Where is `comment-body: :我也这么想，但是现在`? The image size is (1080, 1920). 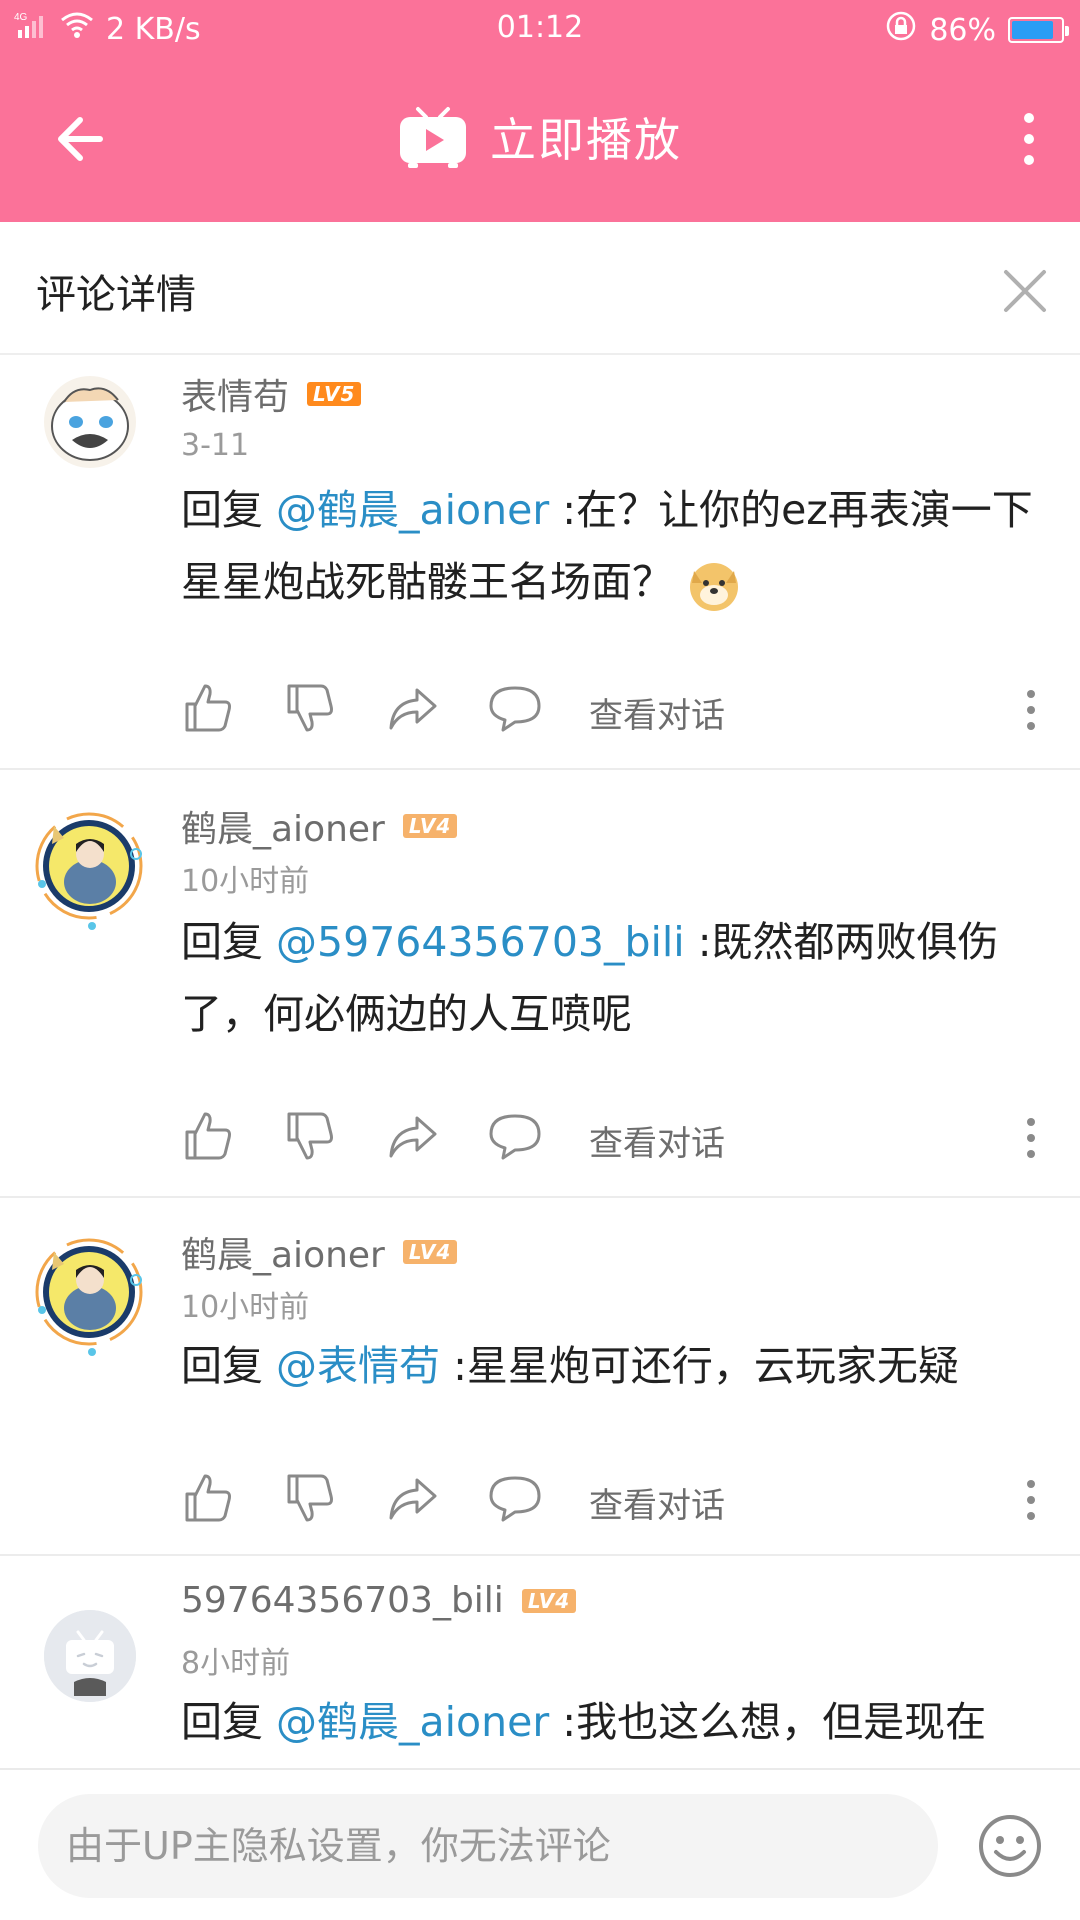
comment-body: :我也这么想，但是现在 is located at coordinates (768, 1722).